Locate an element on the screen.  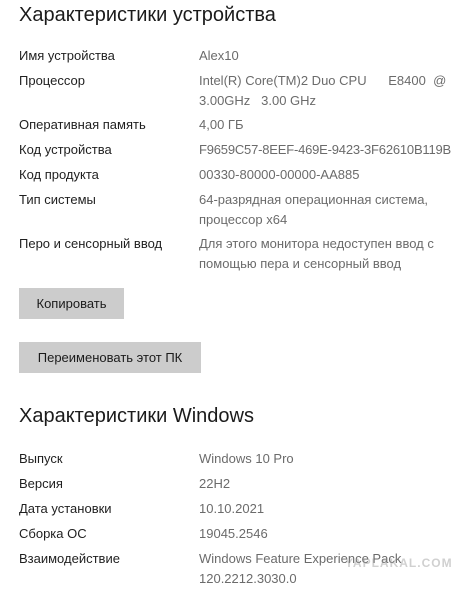
install-date-label: Дата установки is located at coordinates (65, 508).